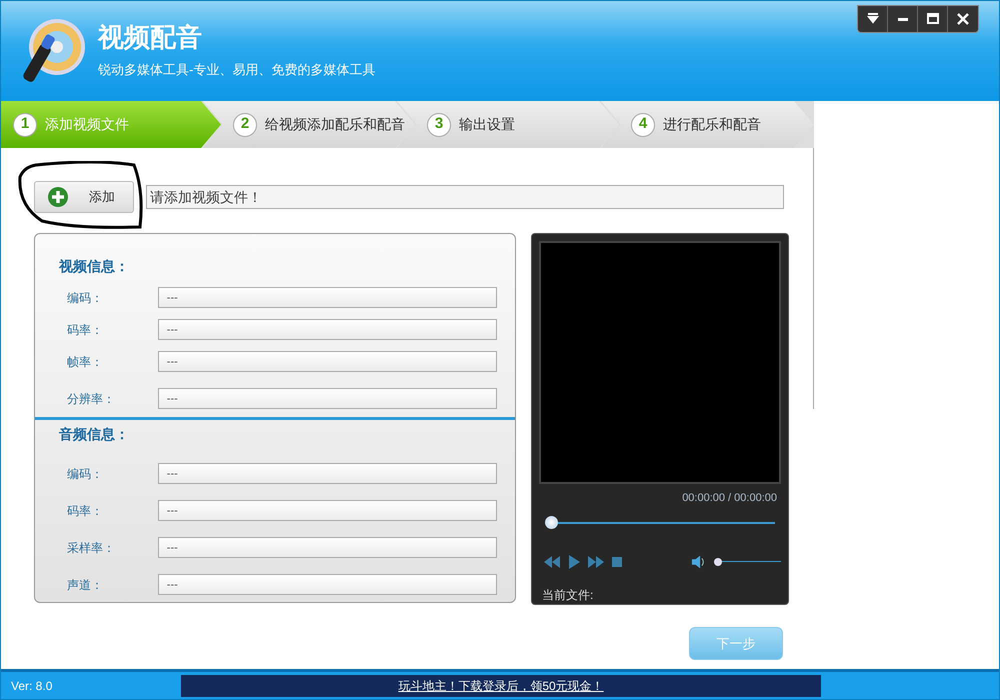 The width and height of the screenshot is (1000, 700). Describe the element at coordinates (237, 69) in the screenshot. I see `app-subtitle: 锐动多媒体工具-专业、易用、免费的多媒体工具` at that location.